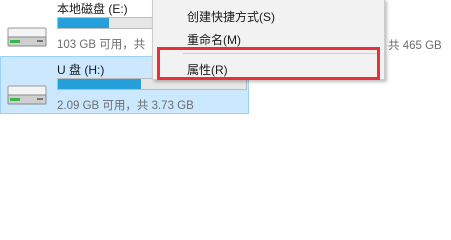  What do you see at coordinates (231, 16) in the screenshot?
I see `menu-item-create-shortcut: 创建快捷方式(S)` at bounding box center [231, 16].